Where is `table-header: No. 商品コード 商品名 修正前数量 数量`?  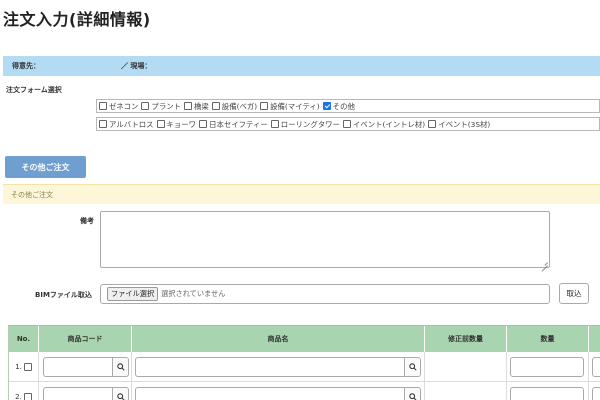
table-header: No. 商品コード 商品名 修正前数量 数量 is located at coordinates (304, 338).